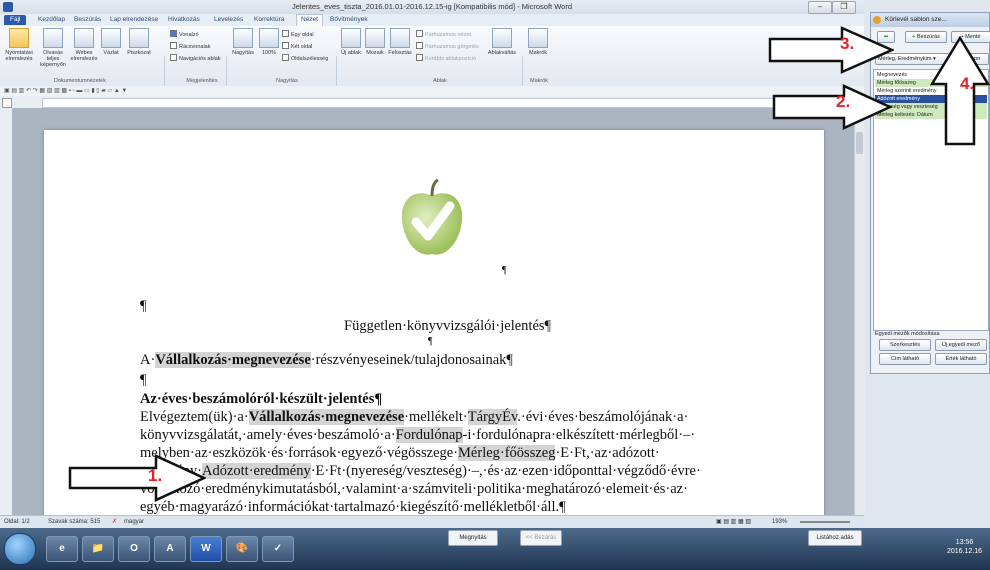  I want to click on tab-review: Korrektúra, so click(269, 20).